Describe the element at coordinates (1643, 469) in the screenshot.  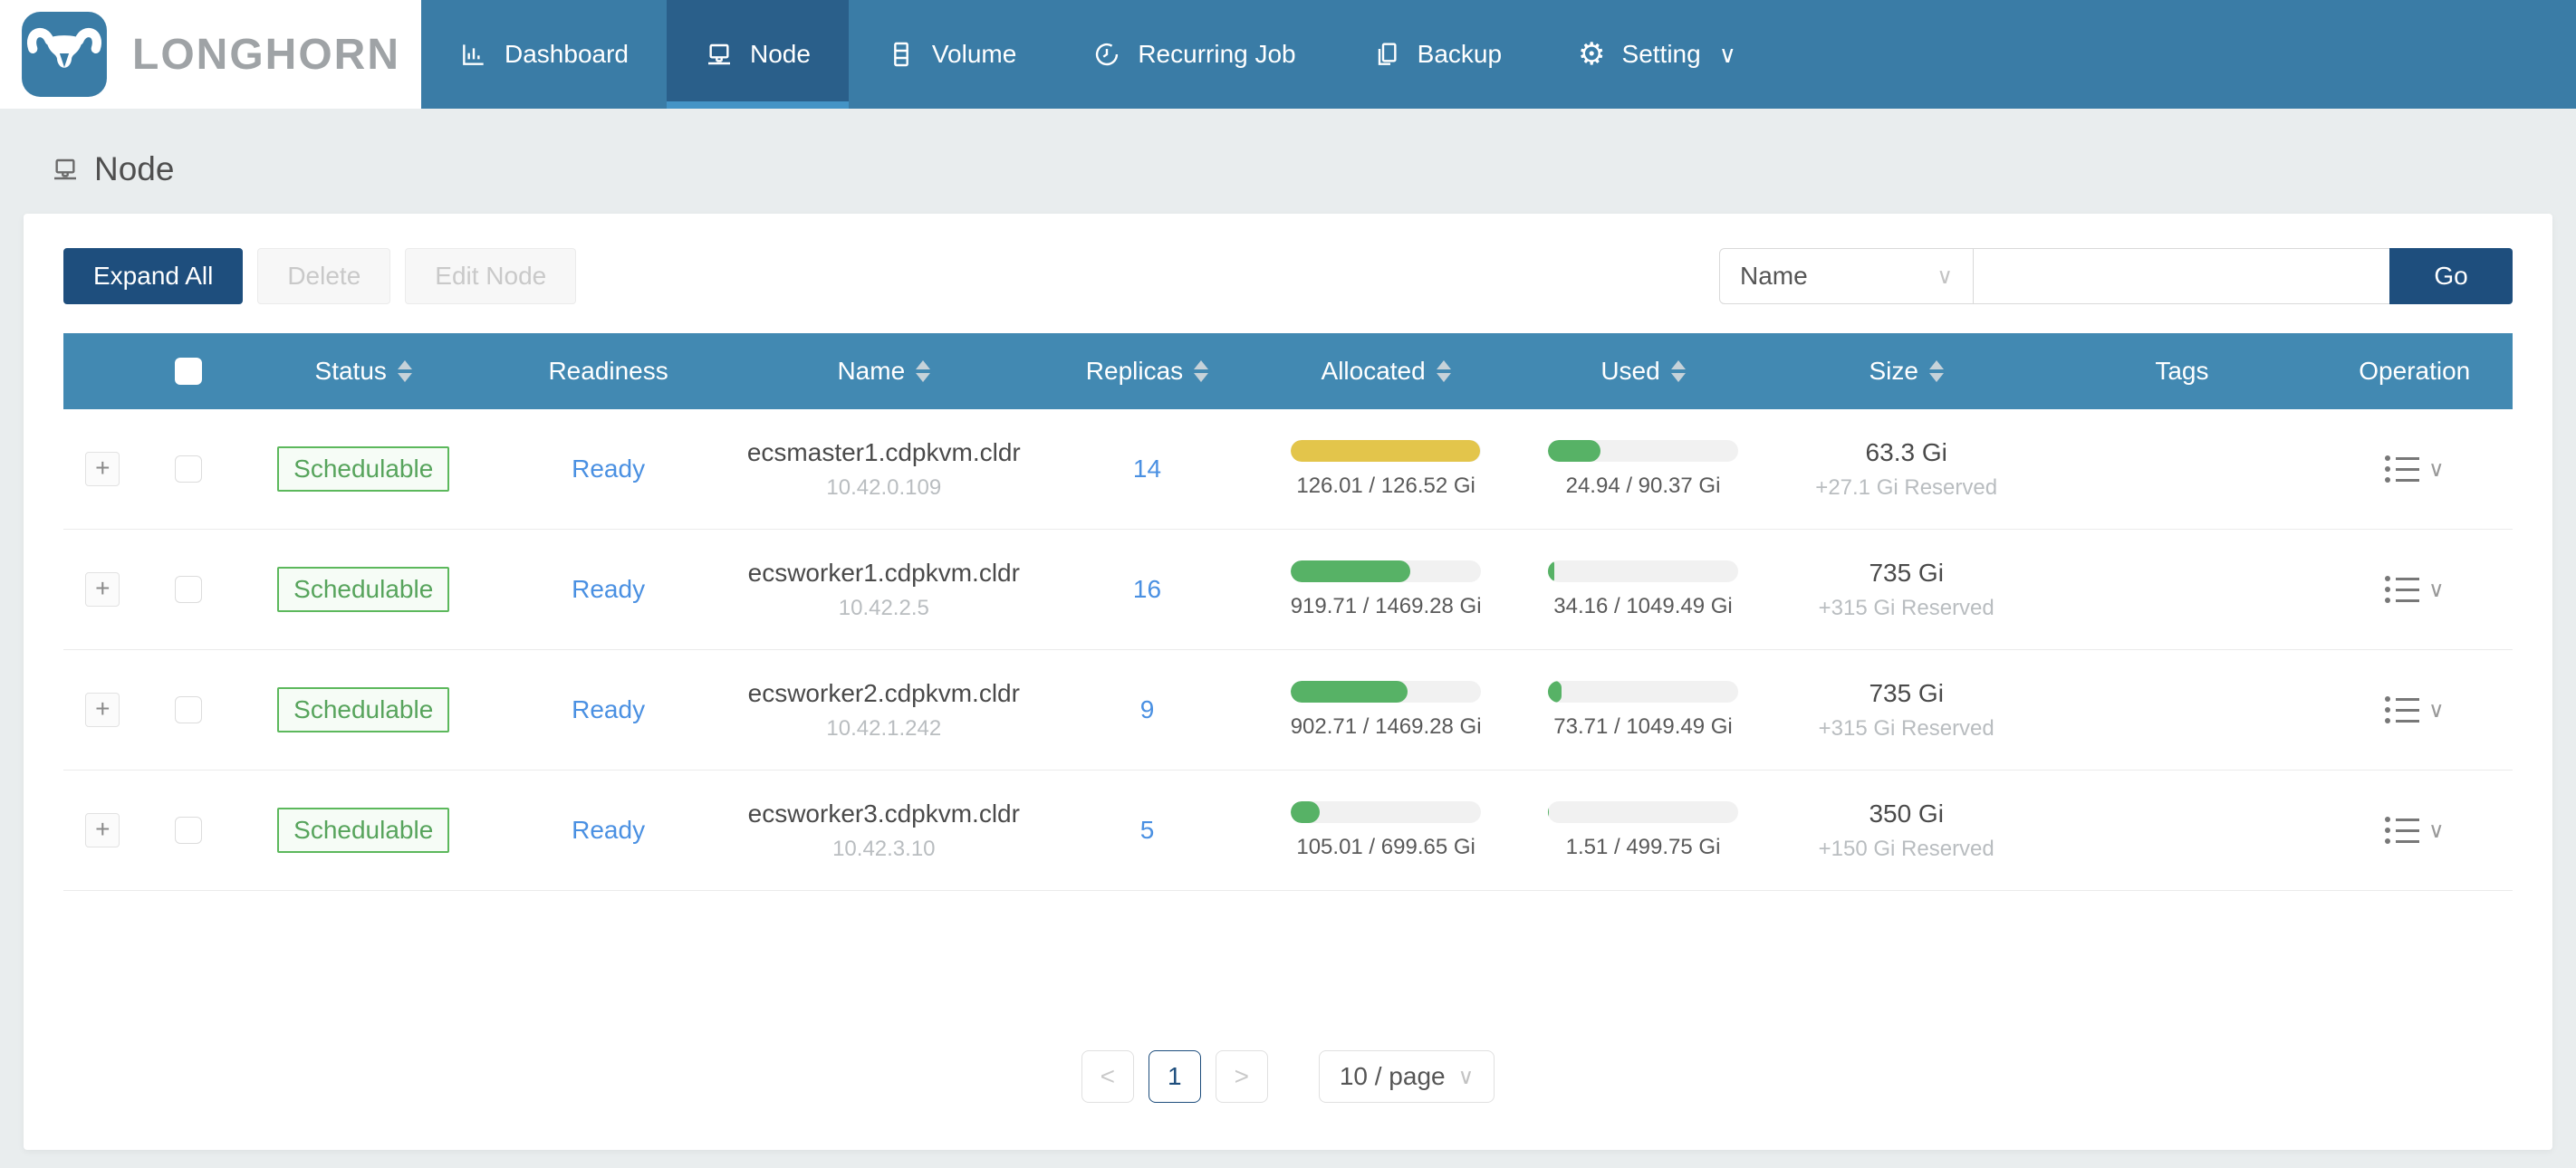
I see `used-meter: 24.94 / 90.37 Gi` at that location.